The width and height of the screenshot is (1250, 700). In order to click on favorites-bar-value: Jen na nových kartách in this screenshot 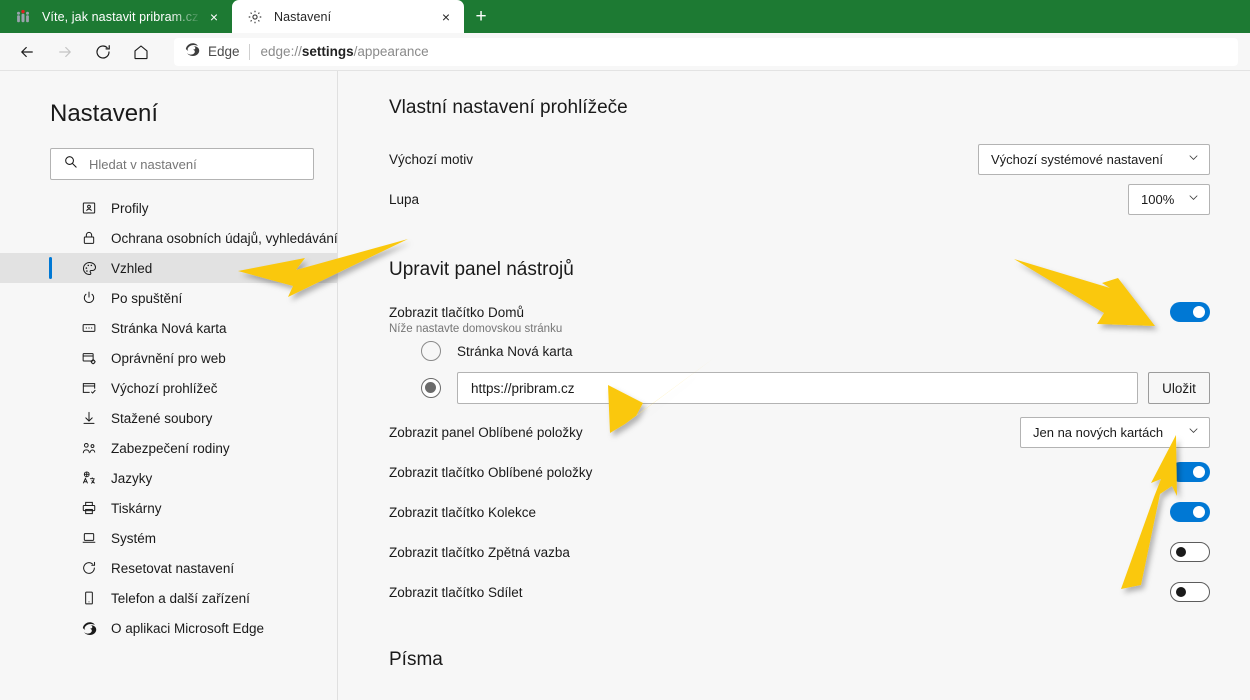, I will do `click(1098, 432)`.